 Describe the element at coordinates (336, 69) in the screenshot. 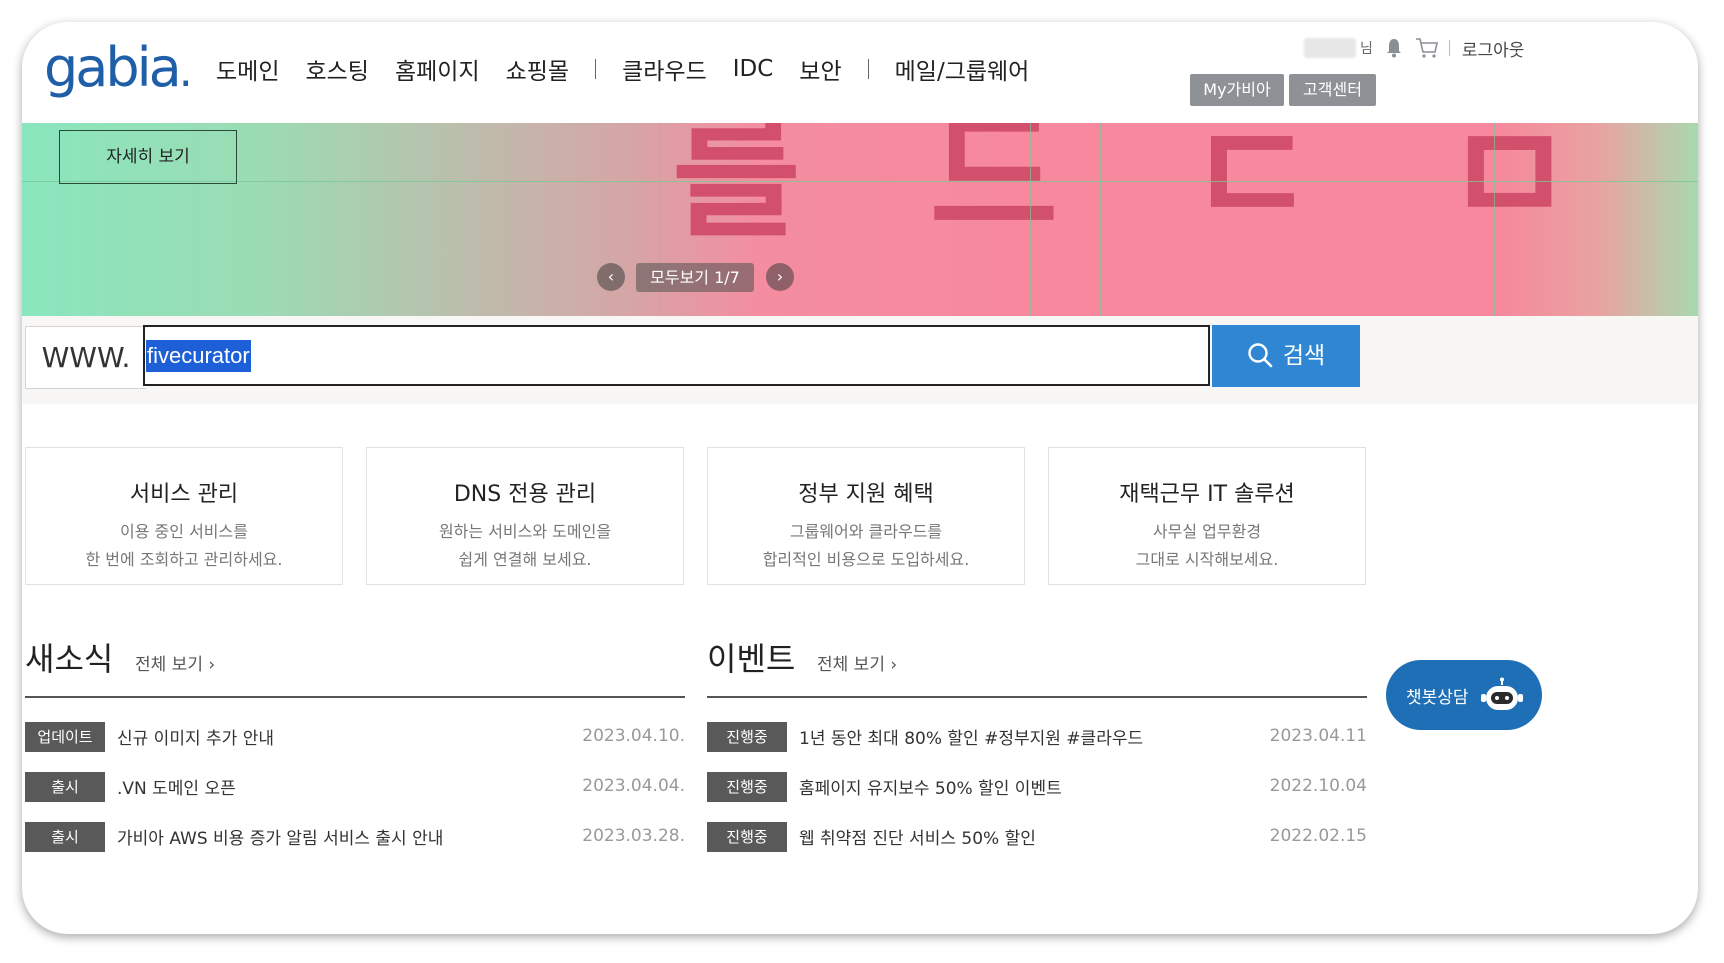

I see `nav-hosting: 호스팅` at that location.